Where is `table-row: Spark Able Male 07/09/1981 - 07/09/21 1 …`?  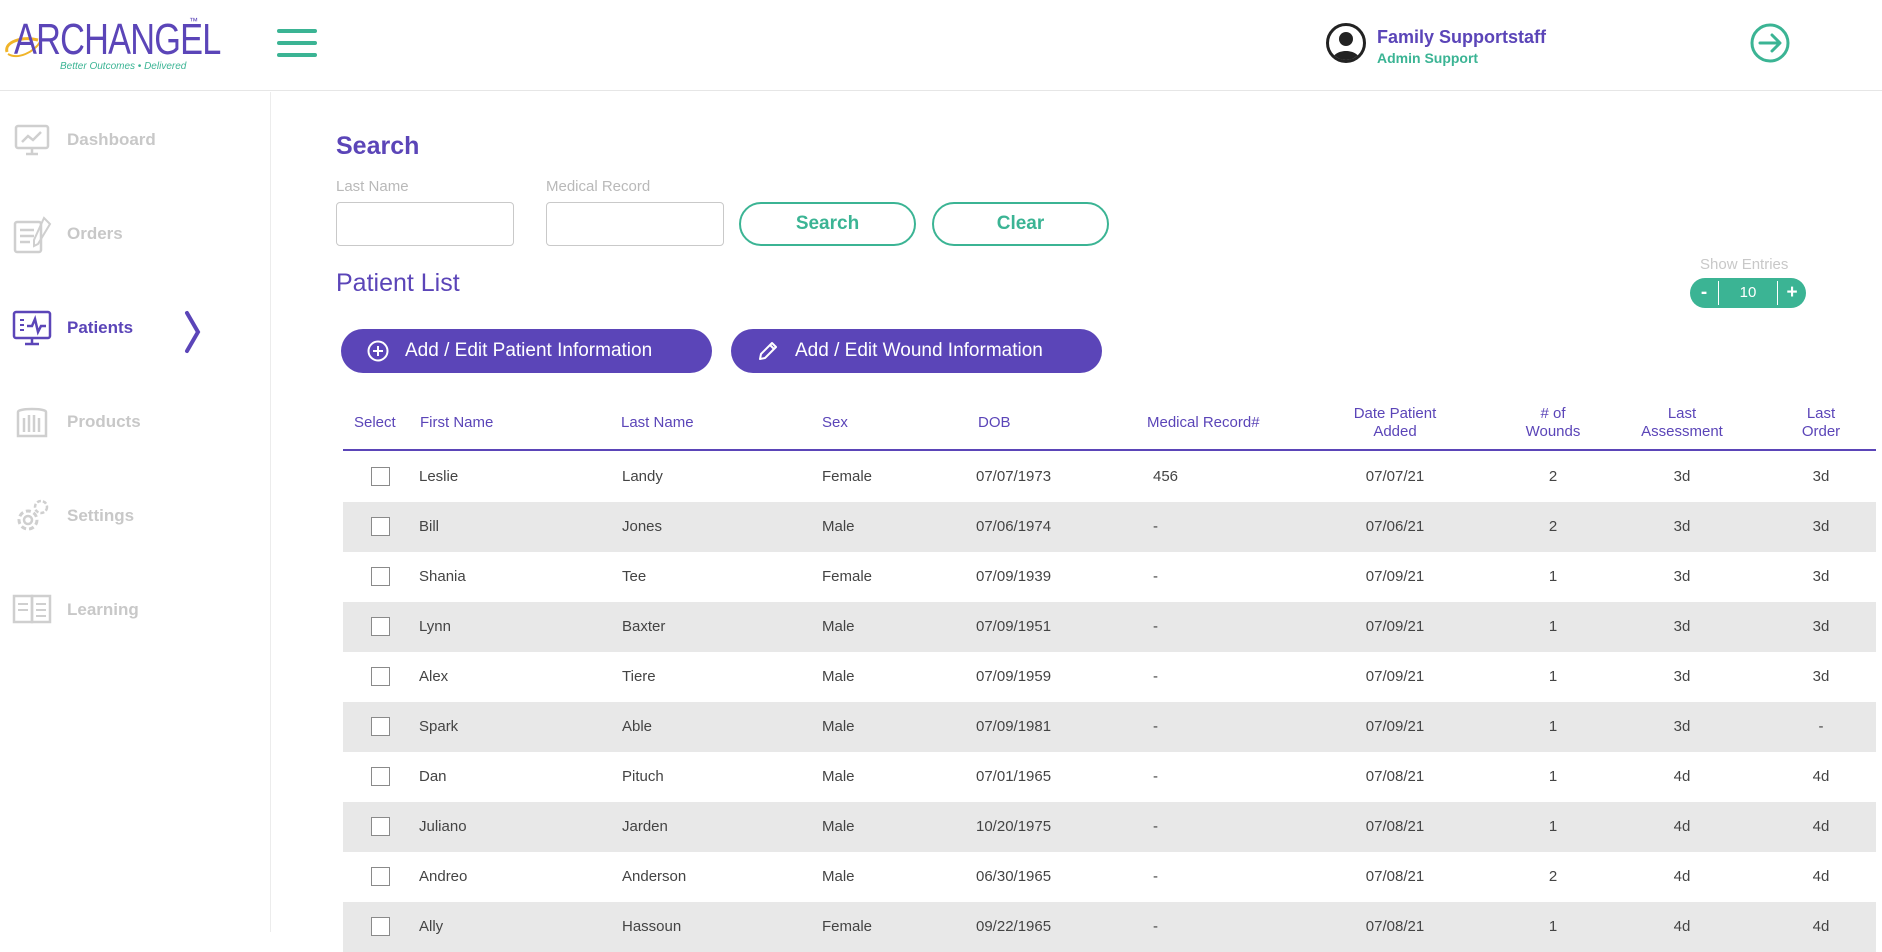 table-row: Spark Able Male 07/09/1981 - 07/09/21 1 … is located at coordinates (1109, 727).